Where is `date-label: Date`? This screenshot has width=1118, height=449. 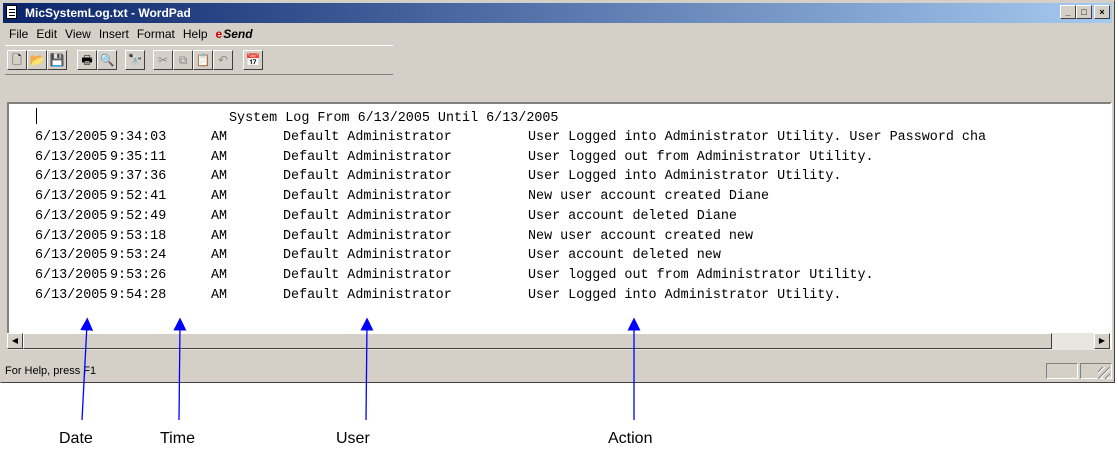
date-label: Date is located at coordinates (76, 438).